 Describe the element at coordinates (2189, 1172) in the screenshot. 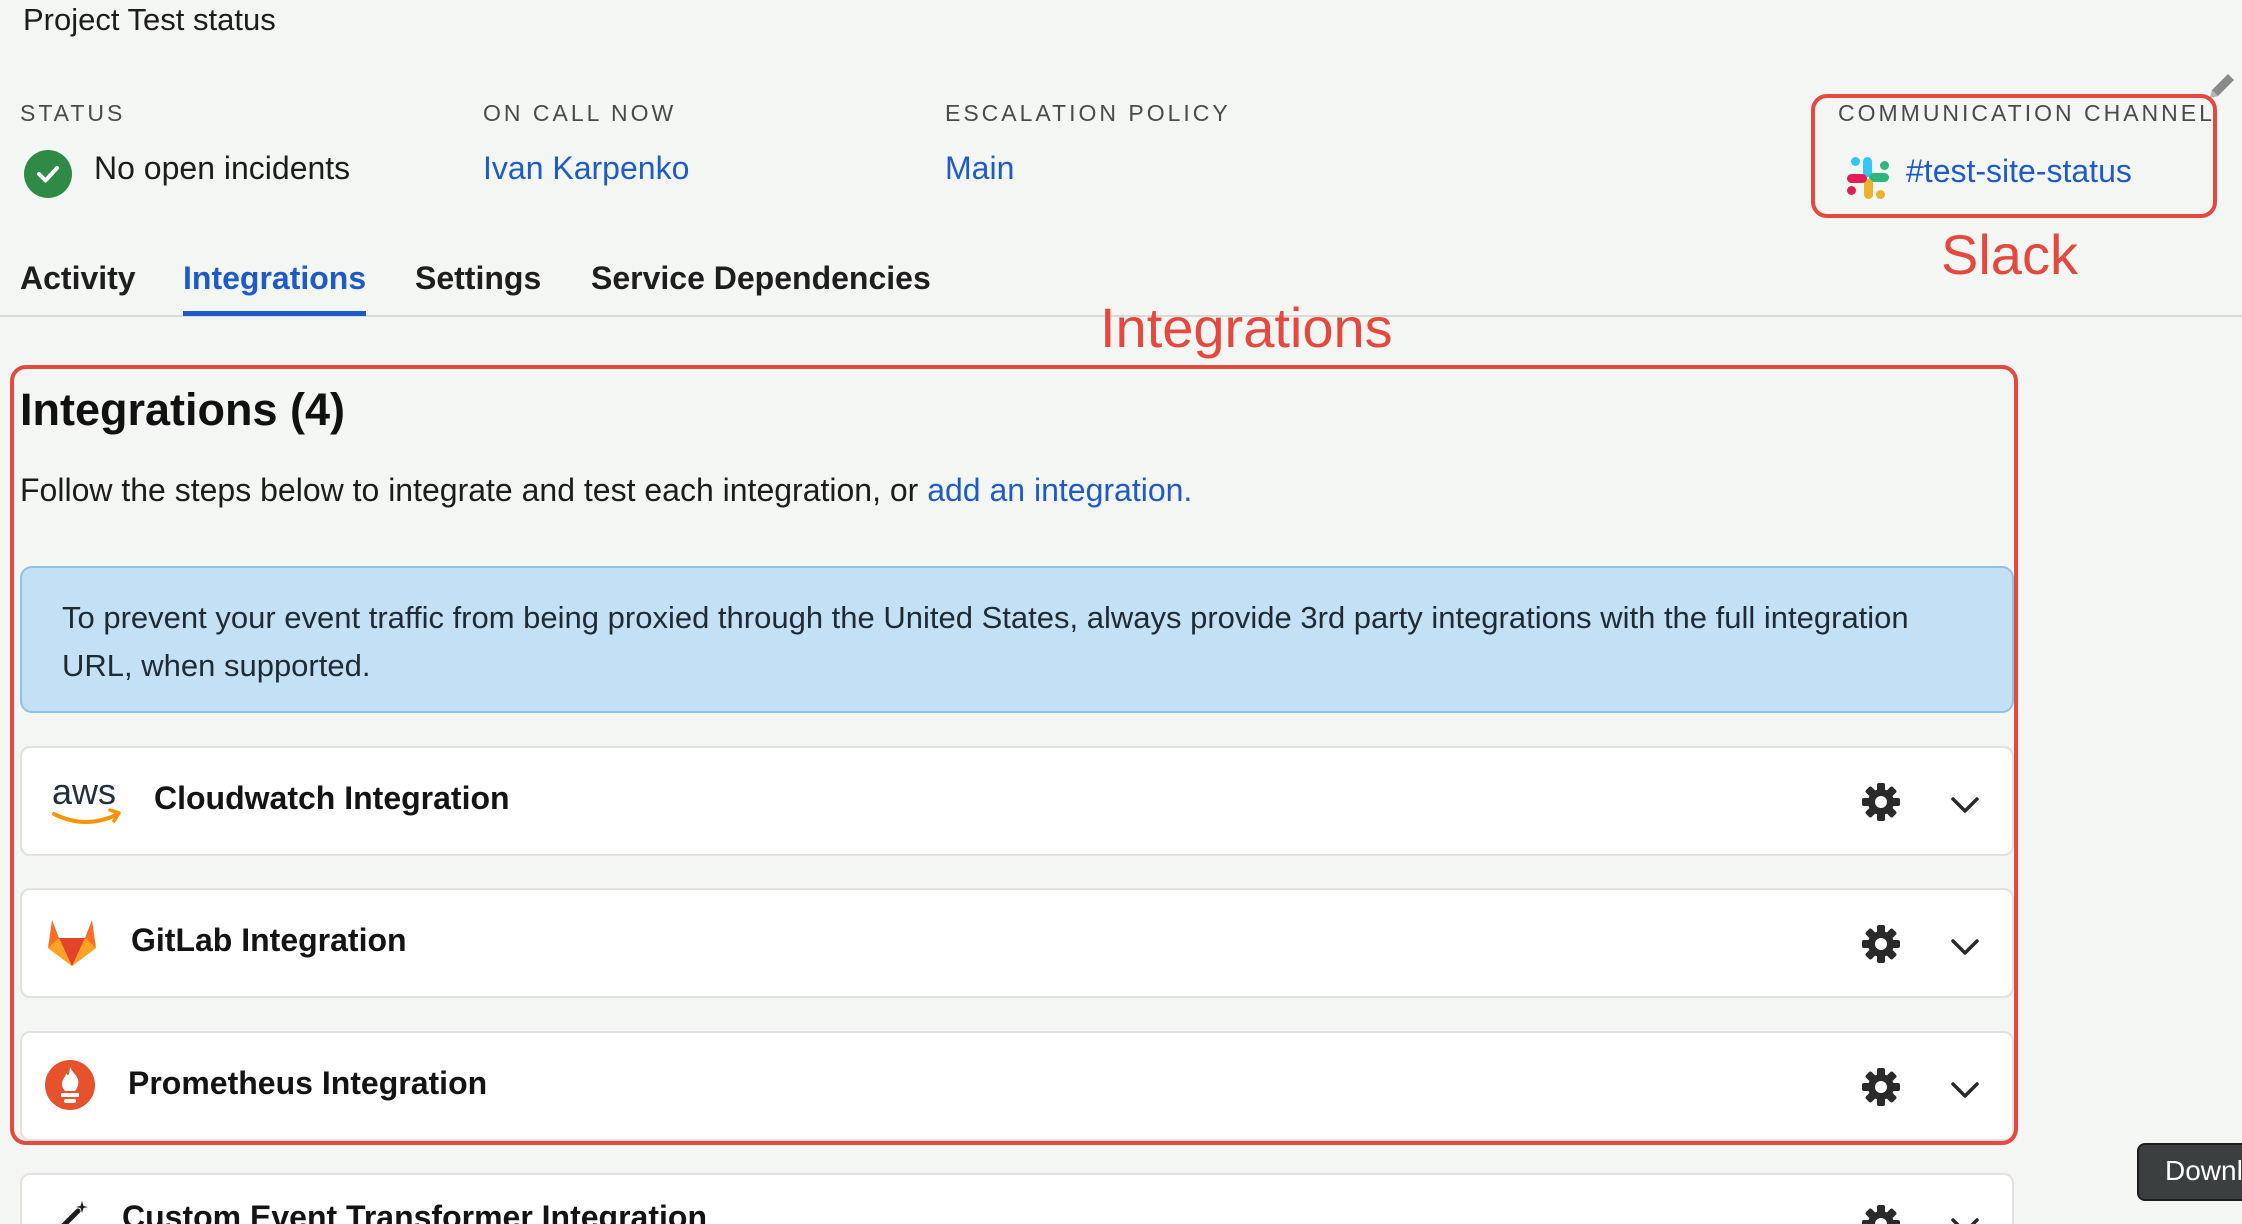

I see `download-button: Downl` at that location.